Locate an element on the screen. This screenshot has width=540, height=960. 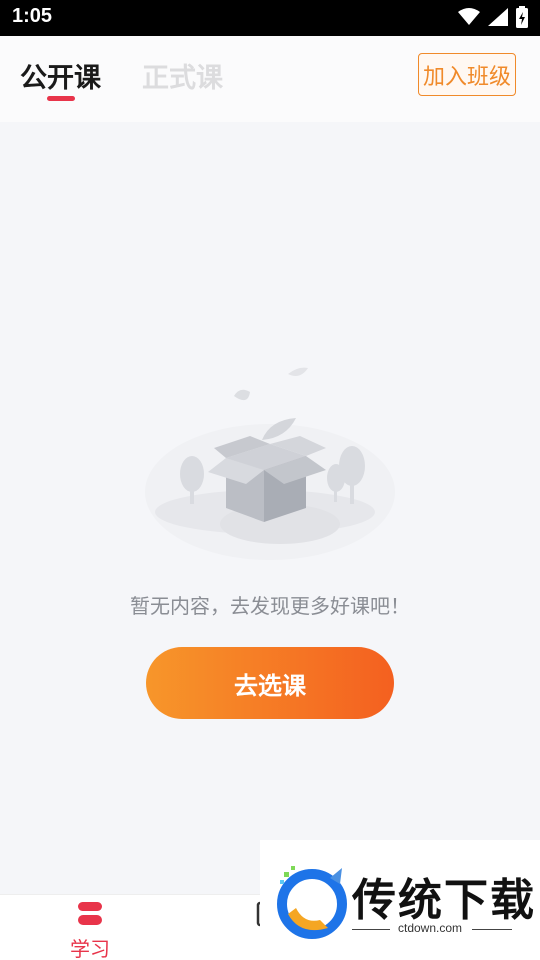
nav-label-study: 学习 is located at coordinates (90, 948).